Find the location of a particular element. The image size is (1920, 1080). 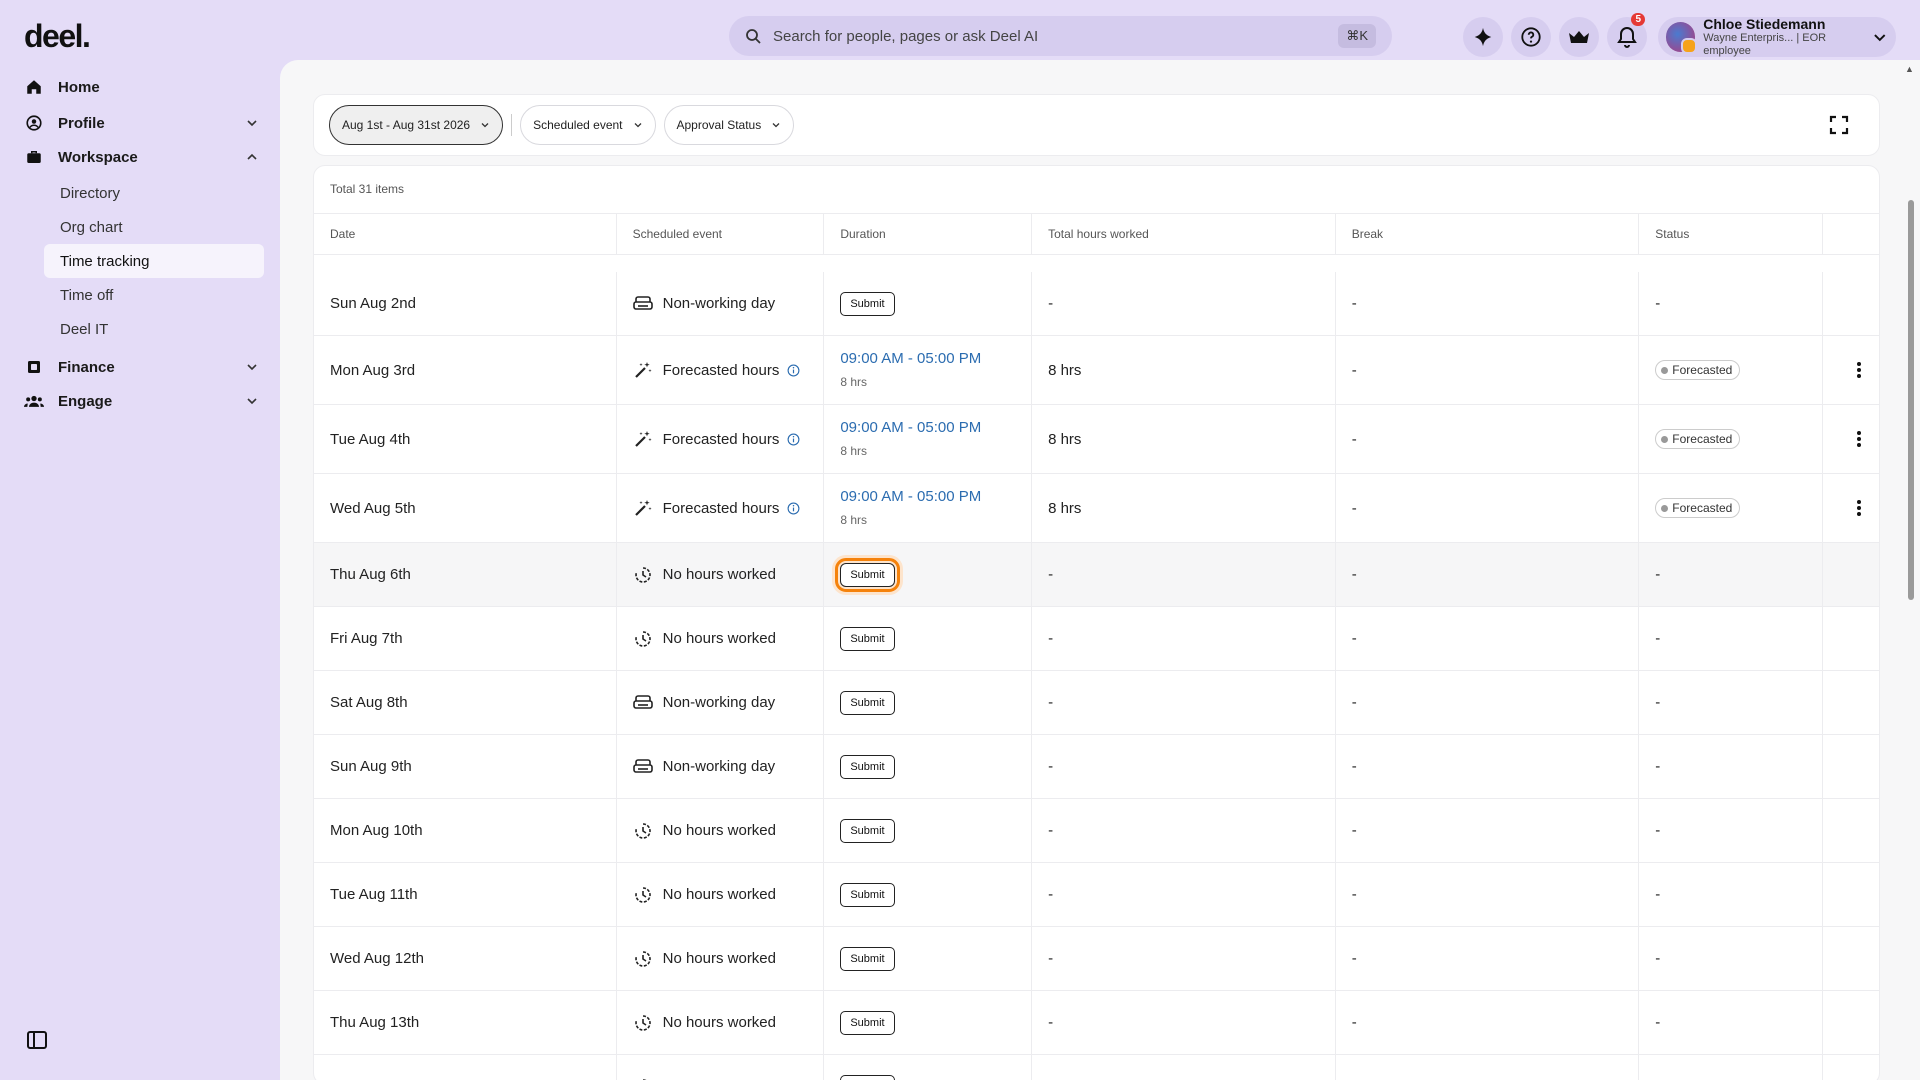

scrollbar is located at coordinates (1911, 400).